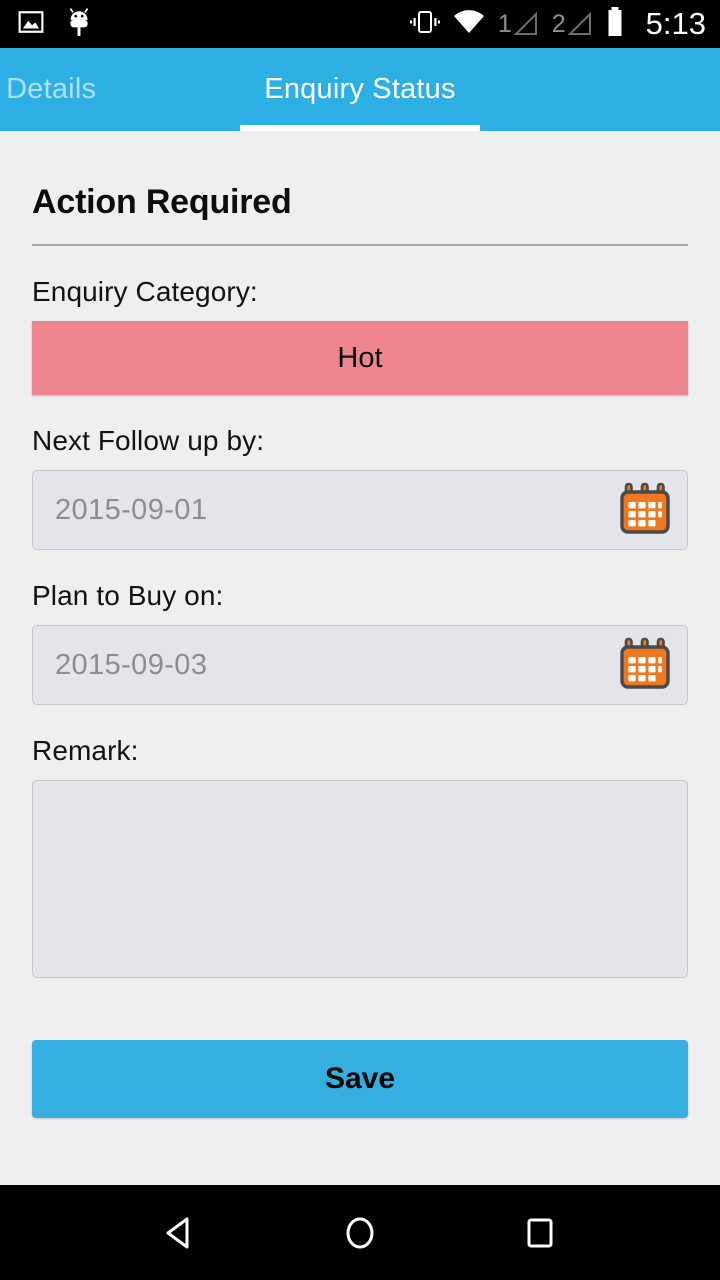 Image resolution: width=720 pixels, height=1280 pixels. I want to click on status-bar: 1 2 5:13, so click(360, 24).